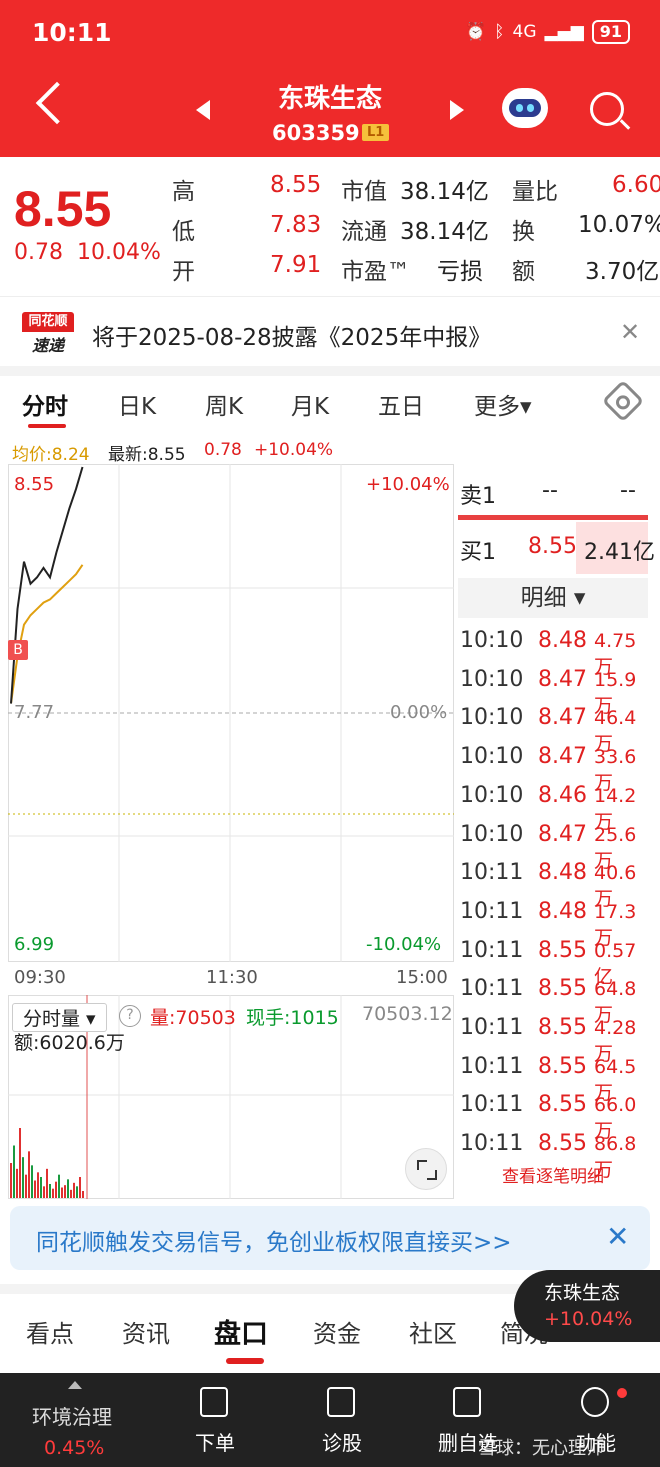 The height and width of the screenshot is (1467, 660). What do you see at coordinates (550, 490) in the screenshot?
I see `sell1-price: --` at bounding box center [550, 490].